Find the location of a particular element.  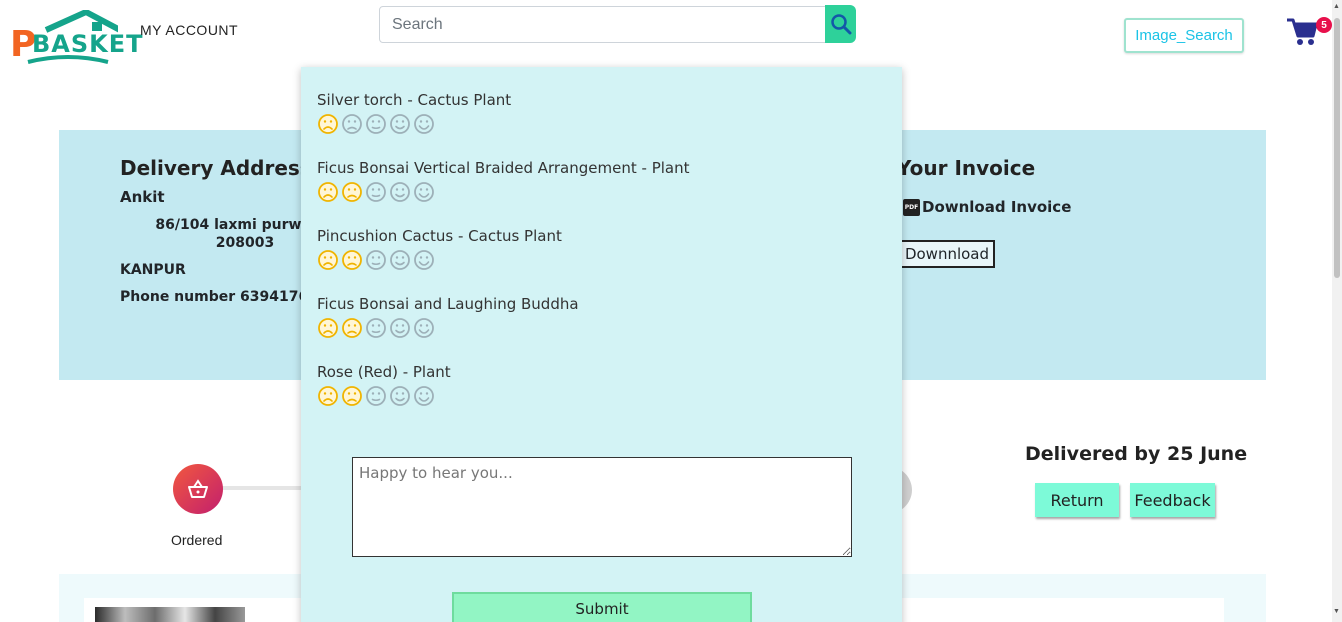

delivery-name: Ankit is located at coordinates (142, 197).